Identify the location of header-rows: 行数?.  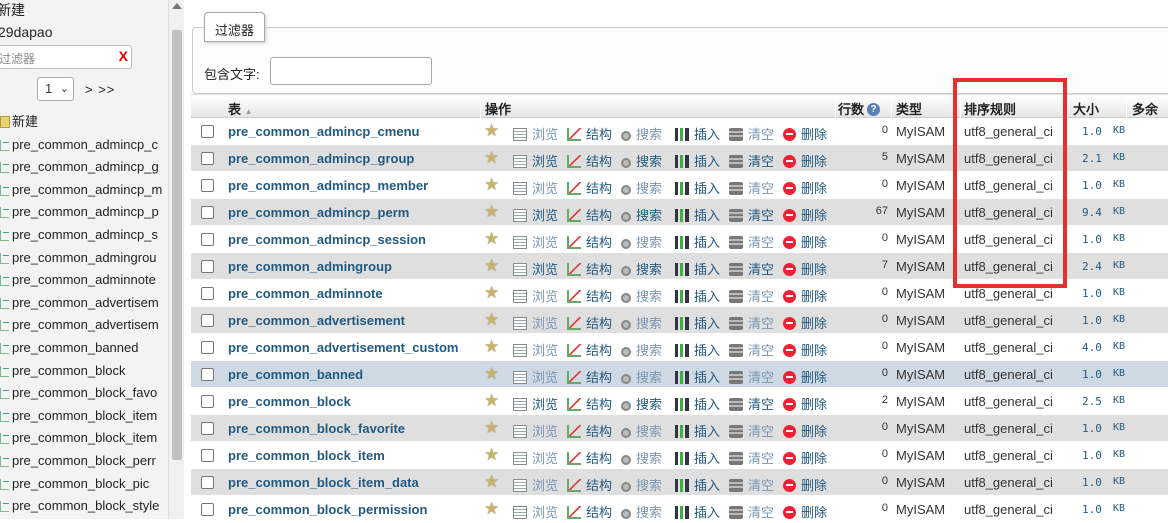
(859, 108).